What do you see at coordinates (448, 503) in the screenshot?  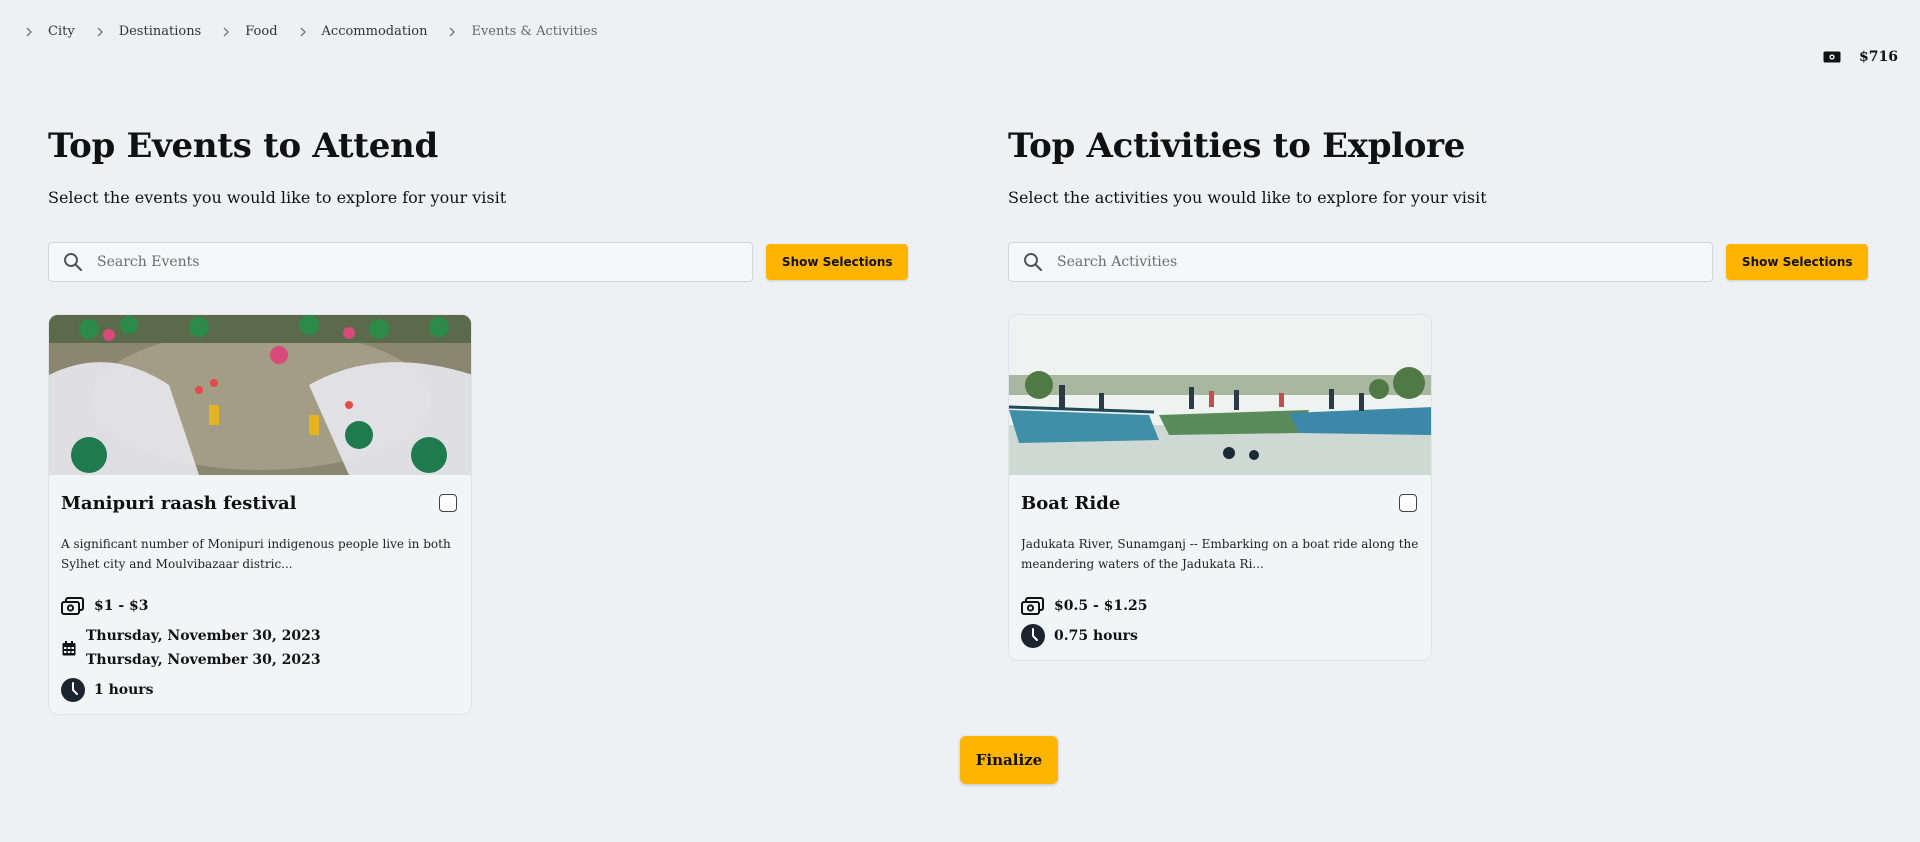 I see `event-select-checkbox` at bounding box center [448, 503].